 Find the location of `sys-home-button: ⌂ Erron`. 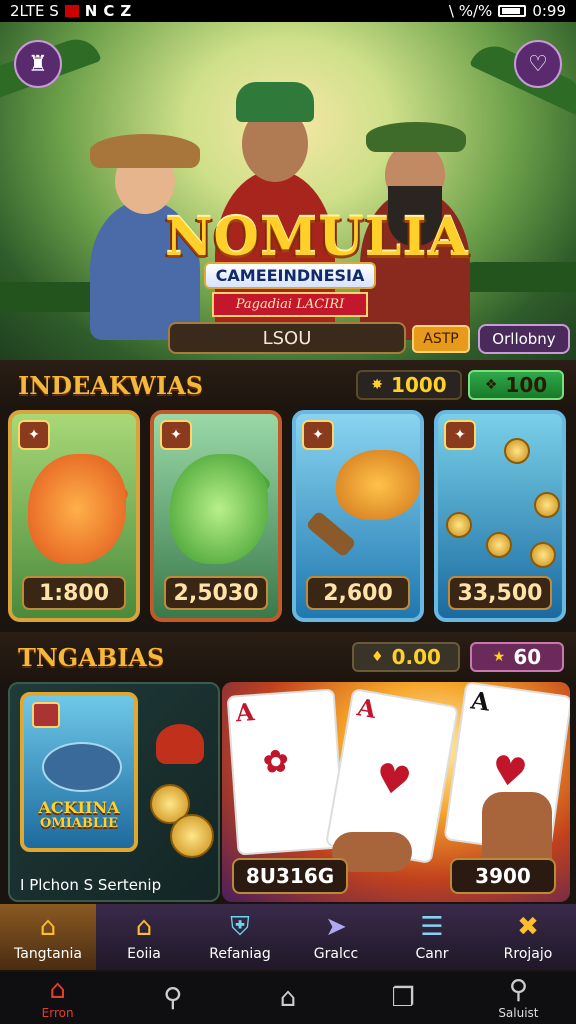

sys-home-button: ⌂ Erron is located at coordinates (57, 998).